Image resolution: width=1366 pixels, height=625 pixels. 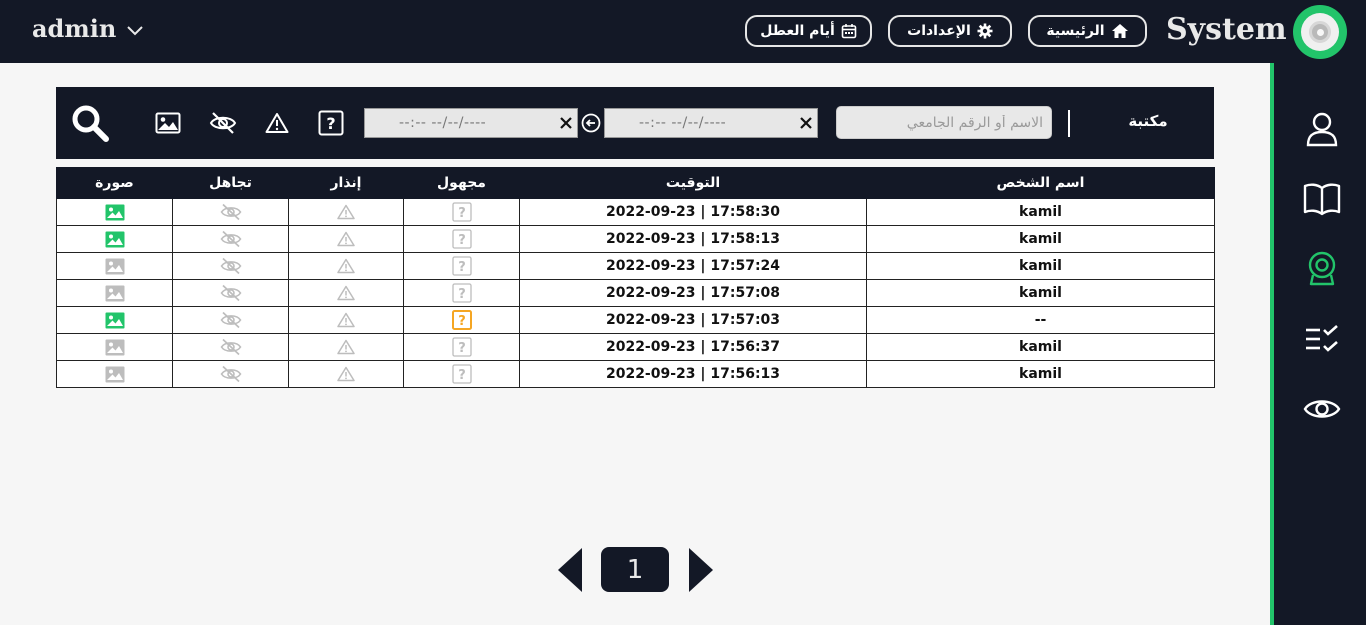 What do you see at coordinates (806, 123) in the screenshot?
I see `clear-date-from-icon` at bounding box center [806, 123].